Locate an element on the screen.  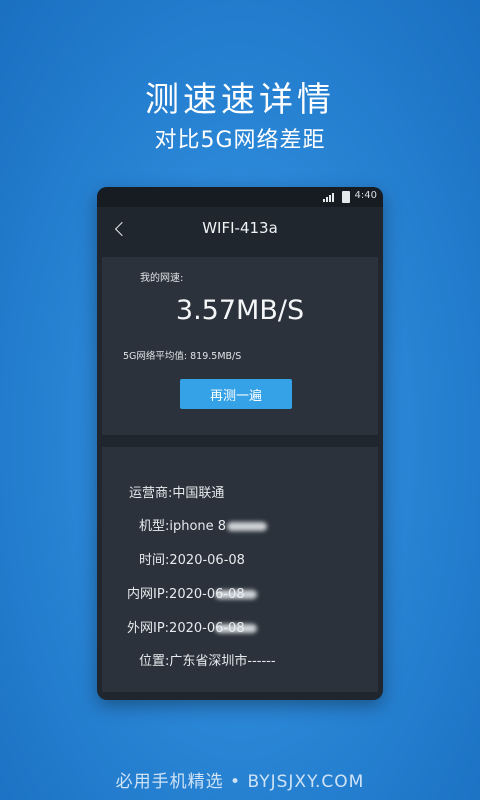
battery-icon is located at coordinates (346, 197).